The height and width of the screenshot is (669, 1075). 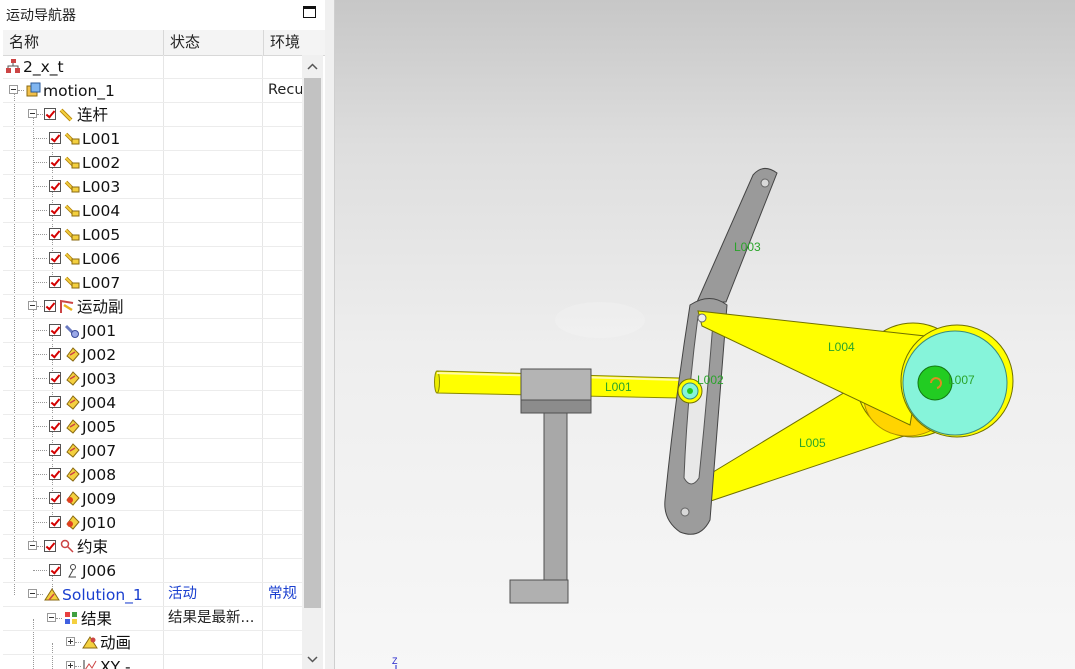 What do you see at coordinates (812, 443) in the screenshot?
I see `label-l005: L005` at bounding box center [812, 443].